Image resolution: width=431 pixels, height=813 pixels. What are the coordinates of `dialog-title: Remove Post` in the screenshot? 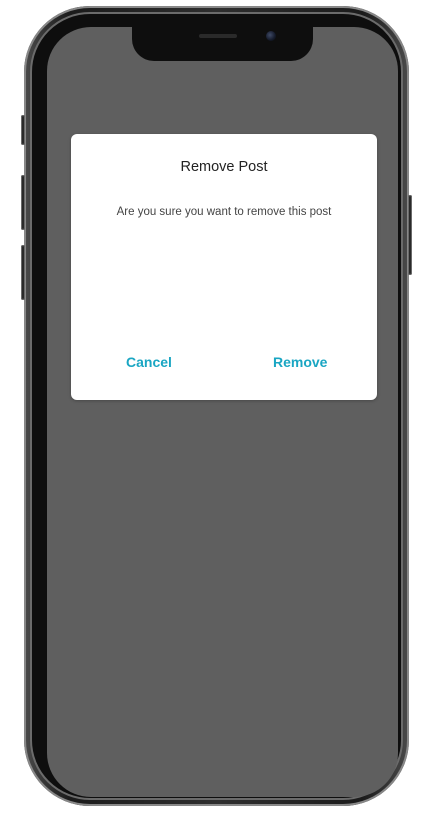 It's located at (224, 167).